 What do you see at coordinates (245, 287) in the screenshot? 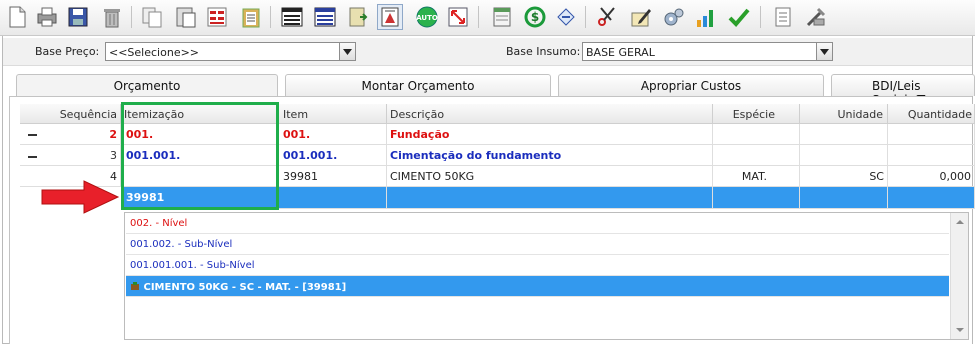
I see `list-item-label: CIMENTO 50KG - SC - MAT. - [39981]` at bounding box center [245, 287].